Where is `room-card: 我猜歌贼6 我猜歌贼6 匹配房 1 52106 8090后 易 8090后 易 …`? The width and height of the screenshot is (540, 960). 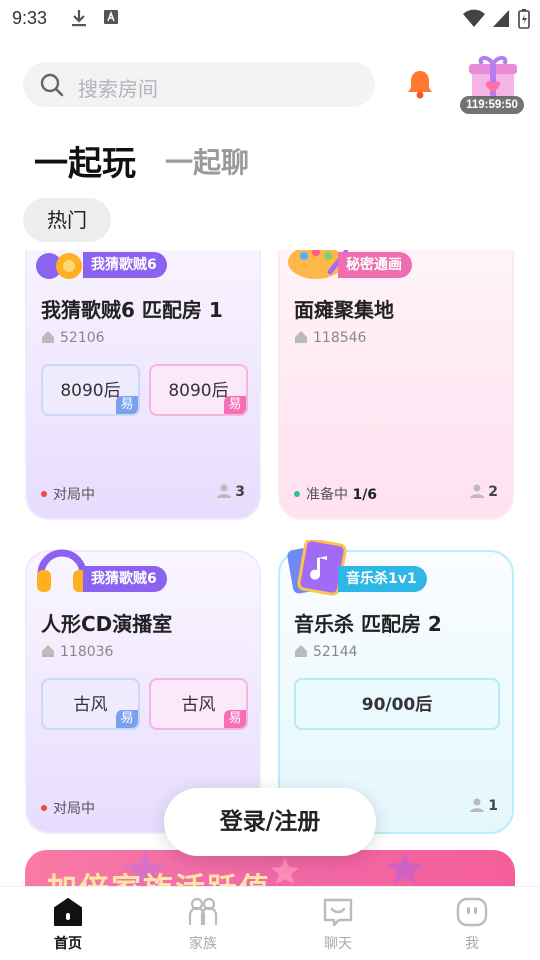
room-card: 我猜歌贼6 我猜歌贼6 匹配房 1 52106 8090后 易 8090后 易 … is located at coordinates (143, 385).